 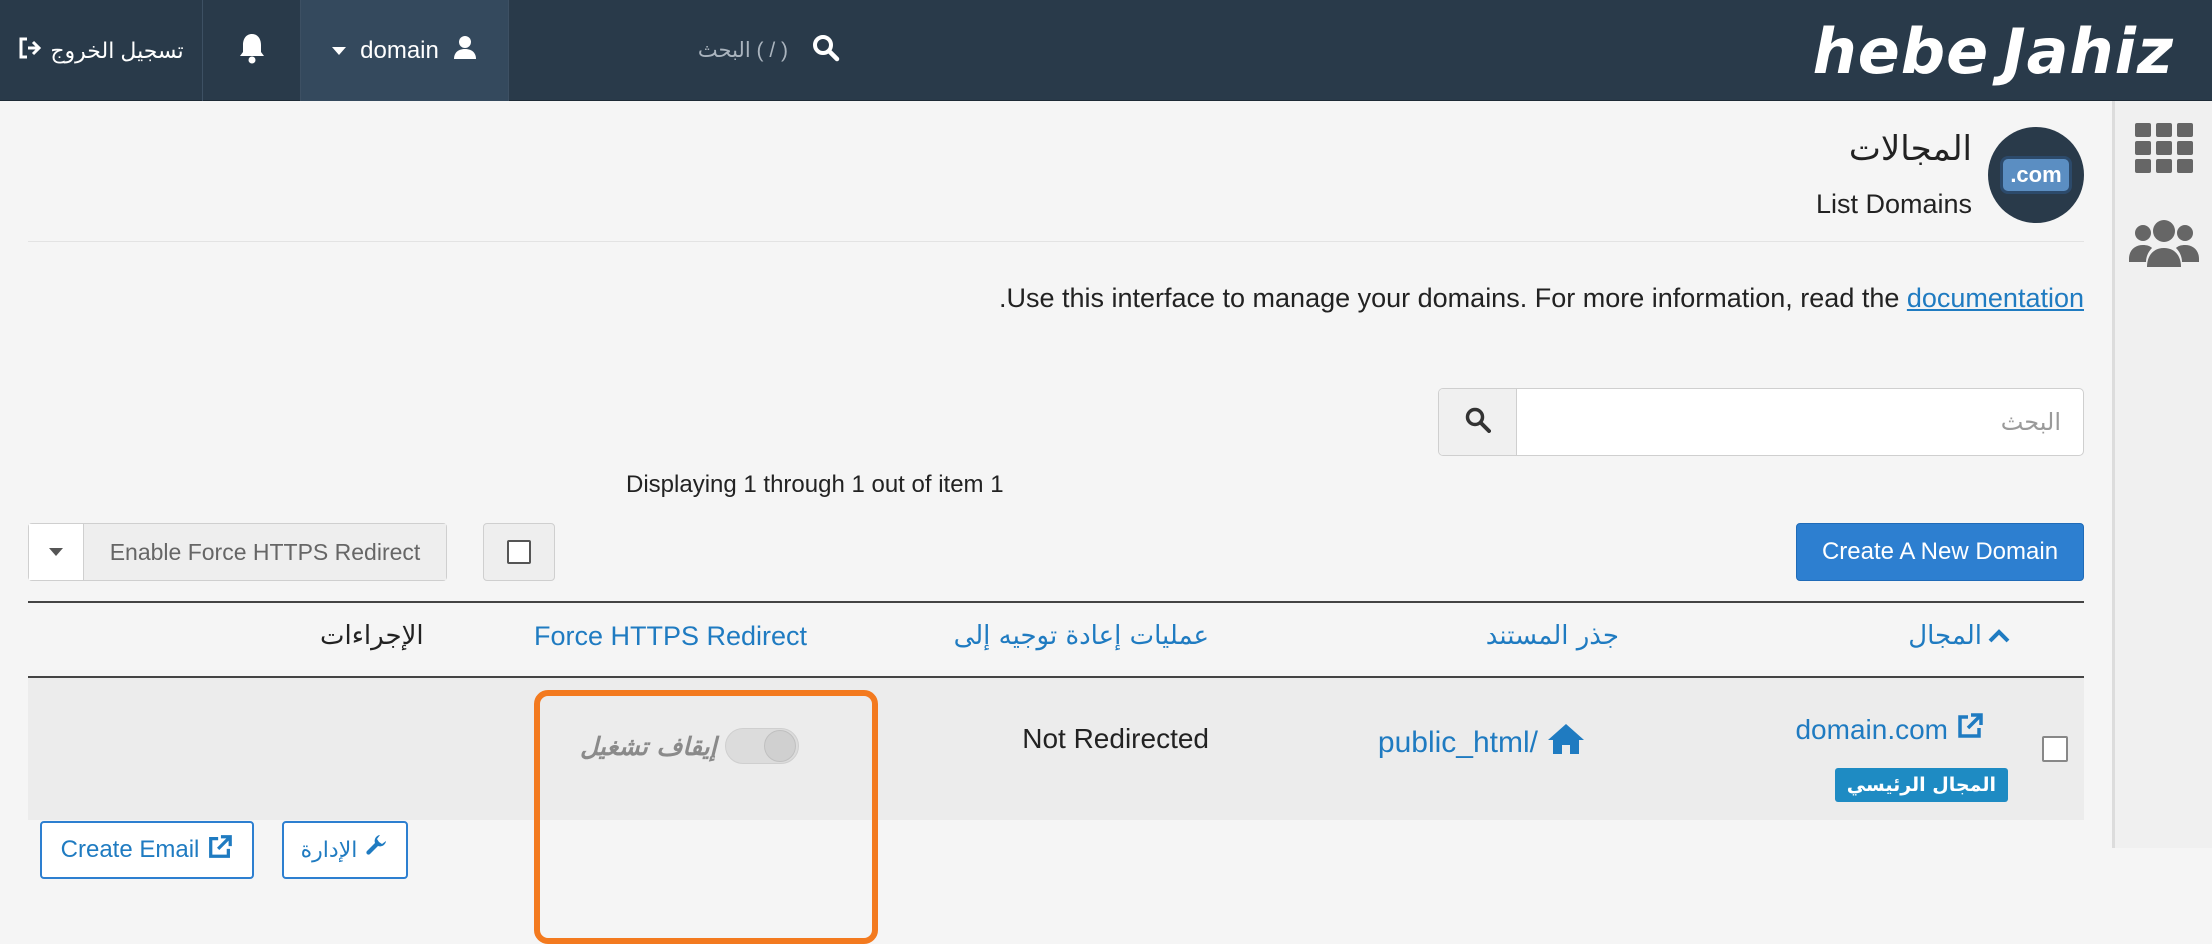 What do you see at coordinates (265, 552) in the screenshot?
I see `bulk-action-button: Enable Force HTTPS Redirect` at bounding box center [265, 552].